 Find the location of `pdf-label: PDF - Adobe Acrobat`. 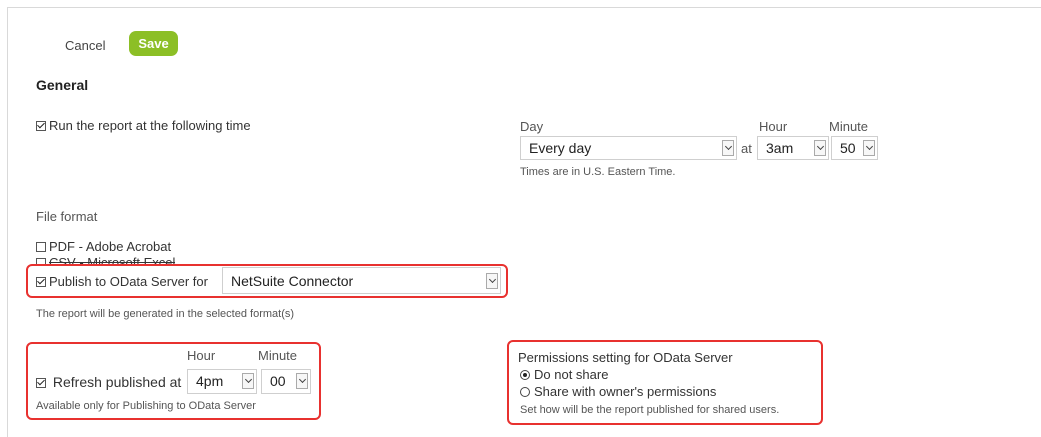

pdf-label: PDF - Adobe Acrobat is located at coordinates (110, 246).